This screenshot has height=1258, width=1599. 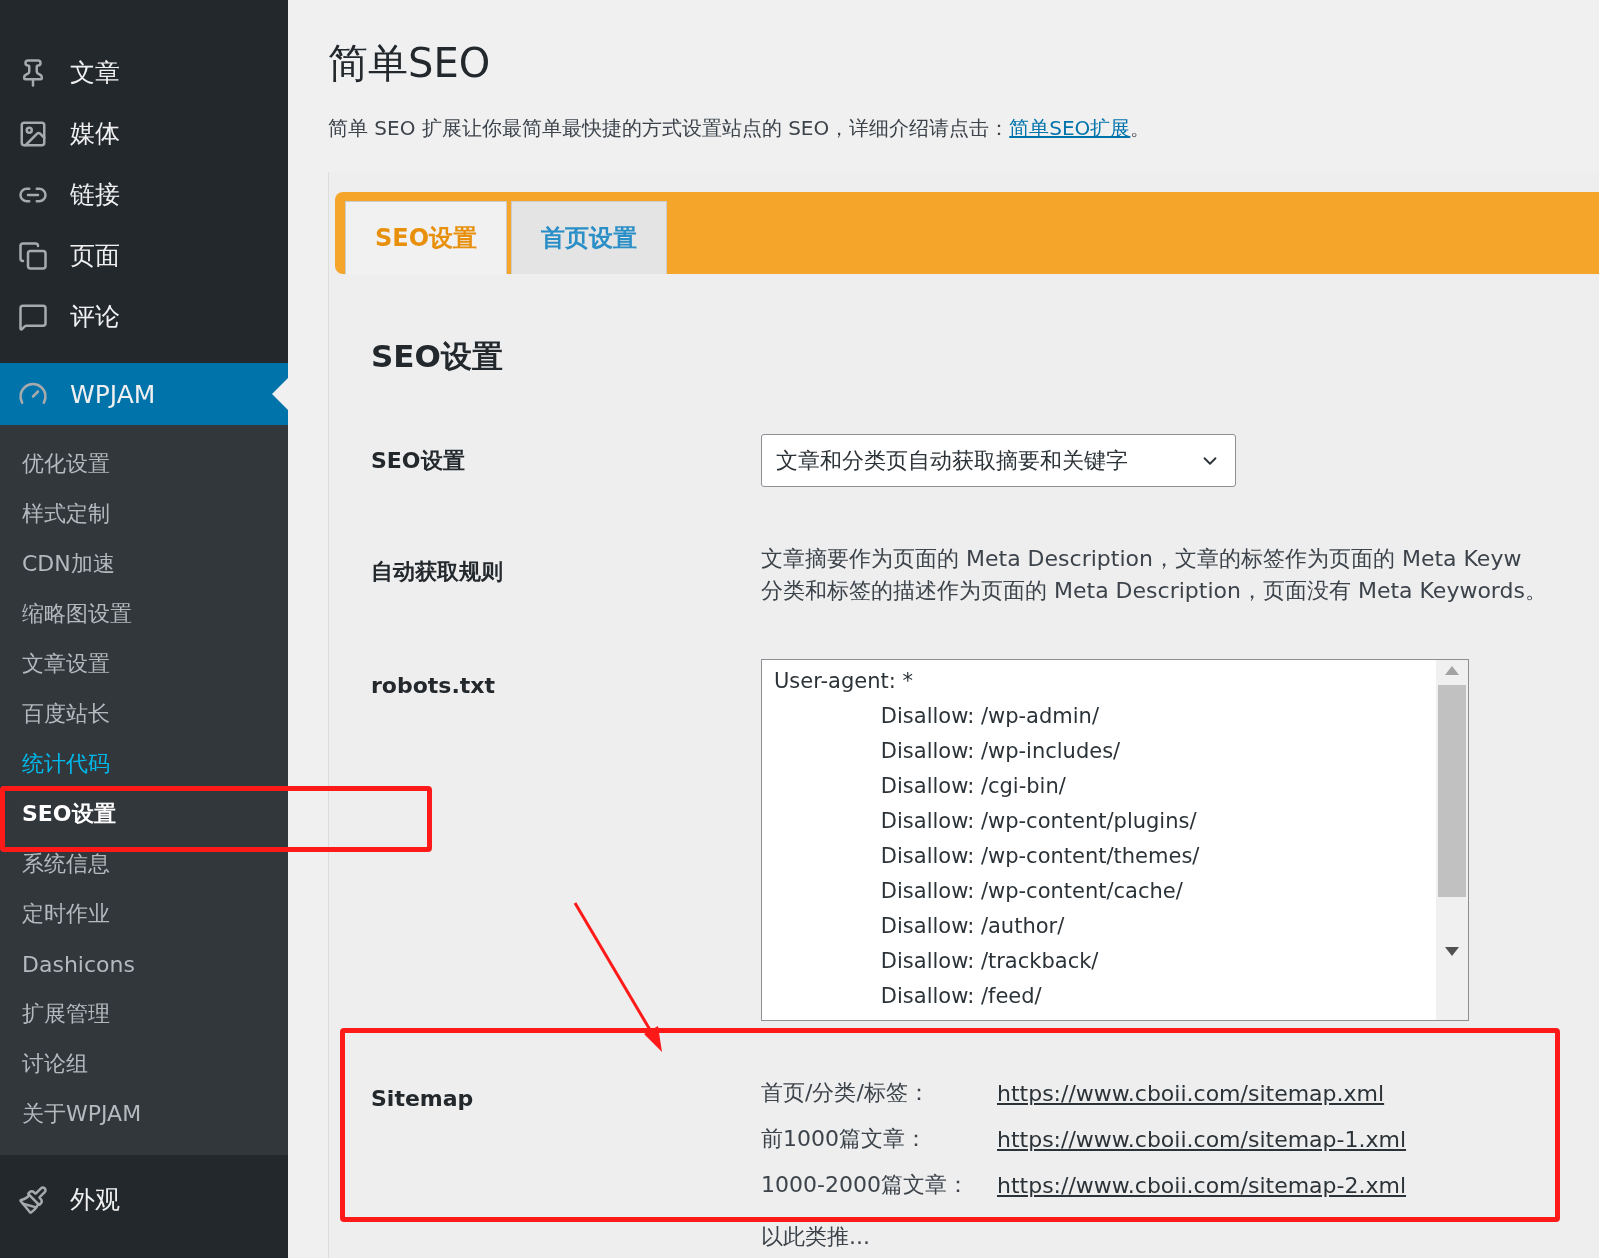 What do you see at coordinates (33, 255) in the screenshot?
I see `pages-icon` at bounding box center [33, 255].